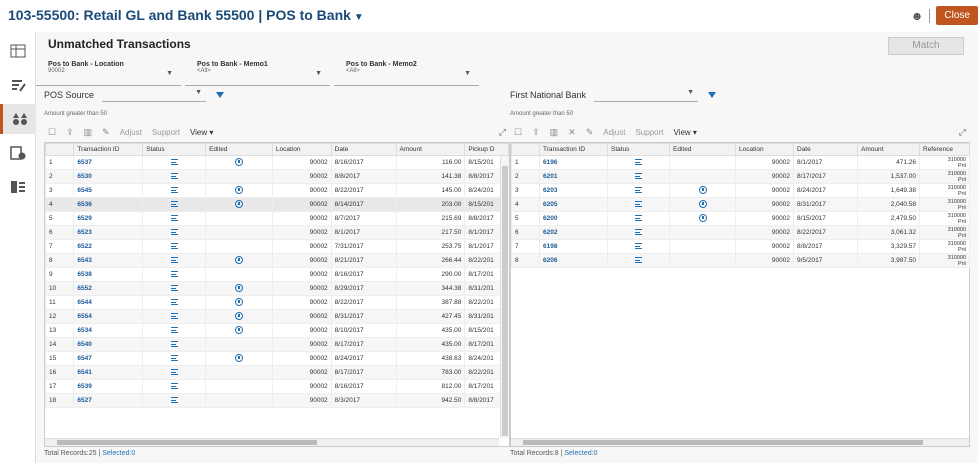 This screenshot has width=978, height=463. I want to click on transaction-id-link: 6547, so click(108, 358).